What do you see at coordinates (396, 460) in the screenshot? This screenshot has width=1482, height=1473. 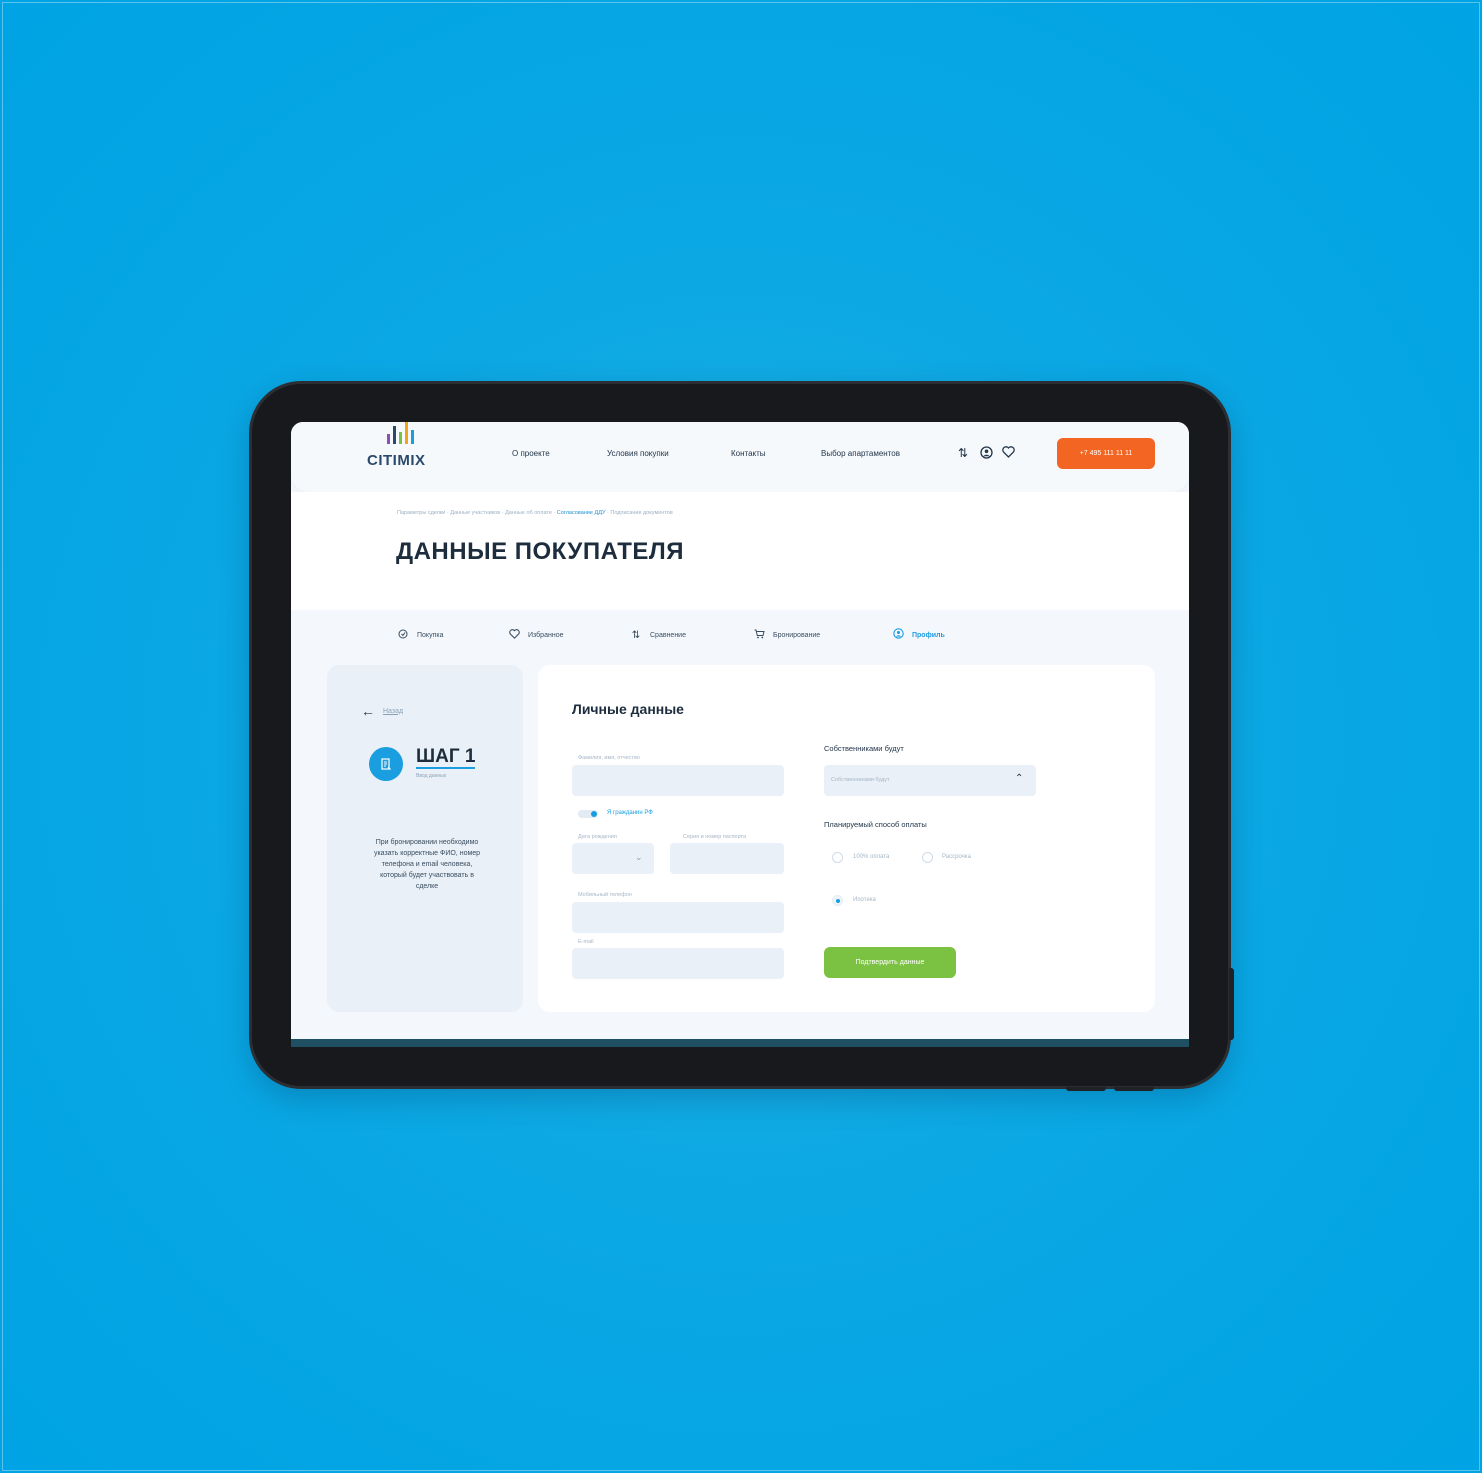 I see `logo-text: CITIMIX` at bounding box center [396, 460].